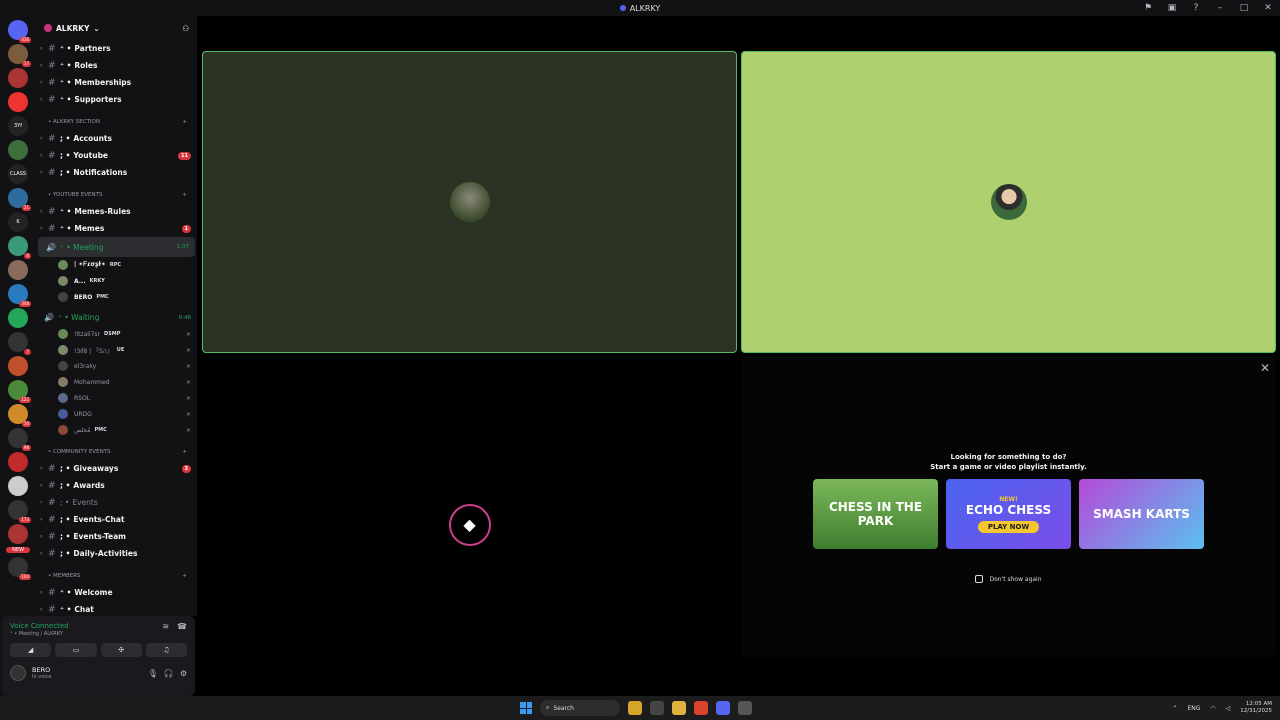 The height and width of the screenshot is (720, 1280). Describe the element at coordinates (19, 31) in the screenshot. I see `server-icon: 436` at that location.